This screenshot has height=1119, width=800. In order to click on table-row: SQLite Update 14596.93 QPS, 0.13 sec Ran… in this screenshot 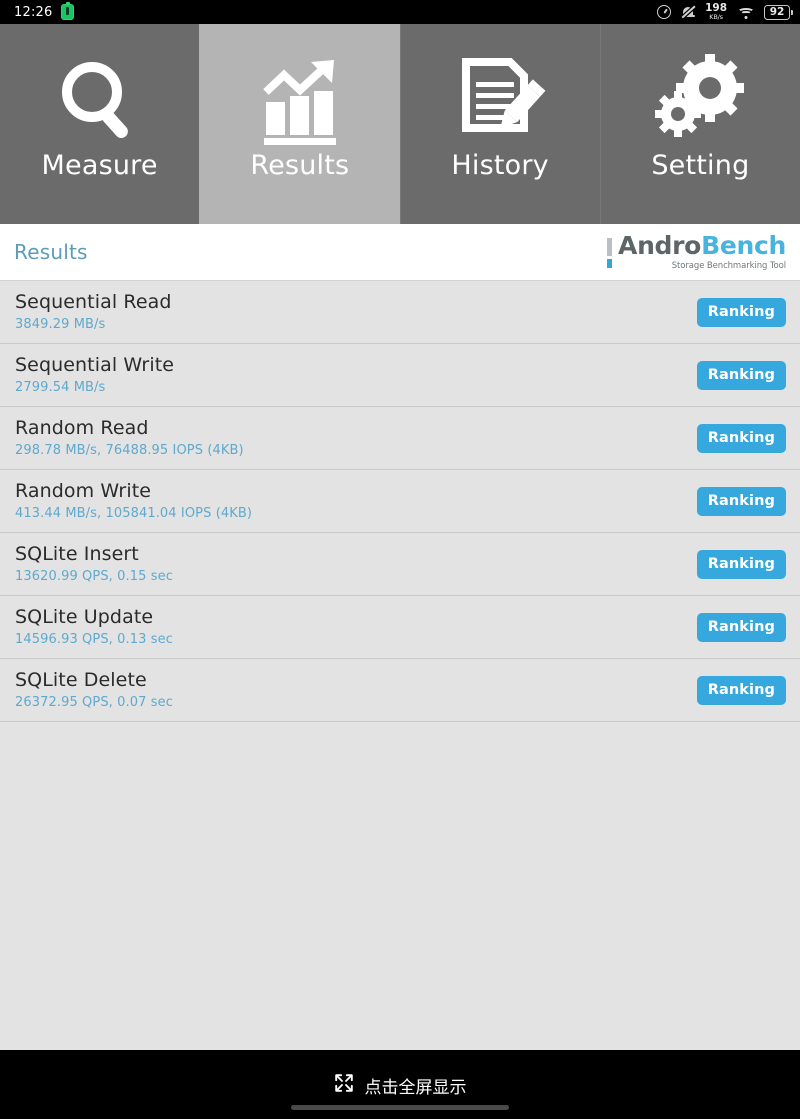, I will do `click(400, 627)`.